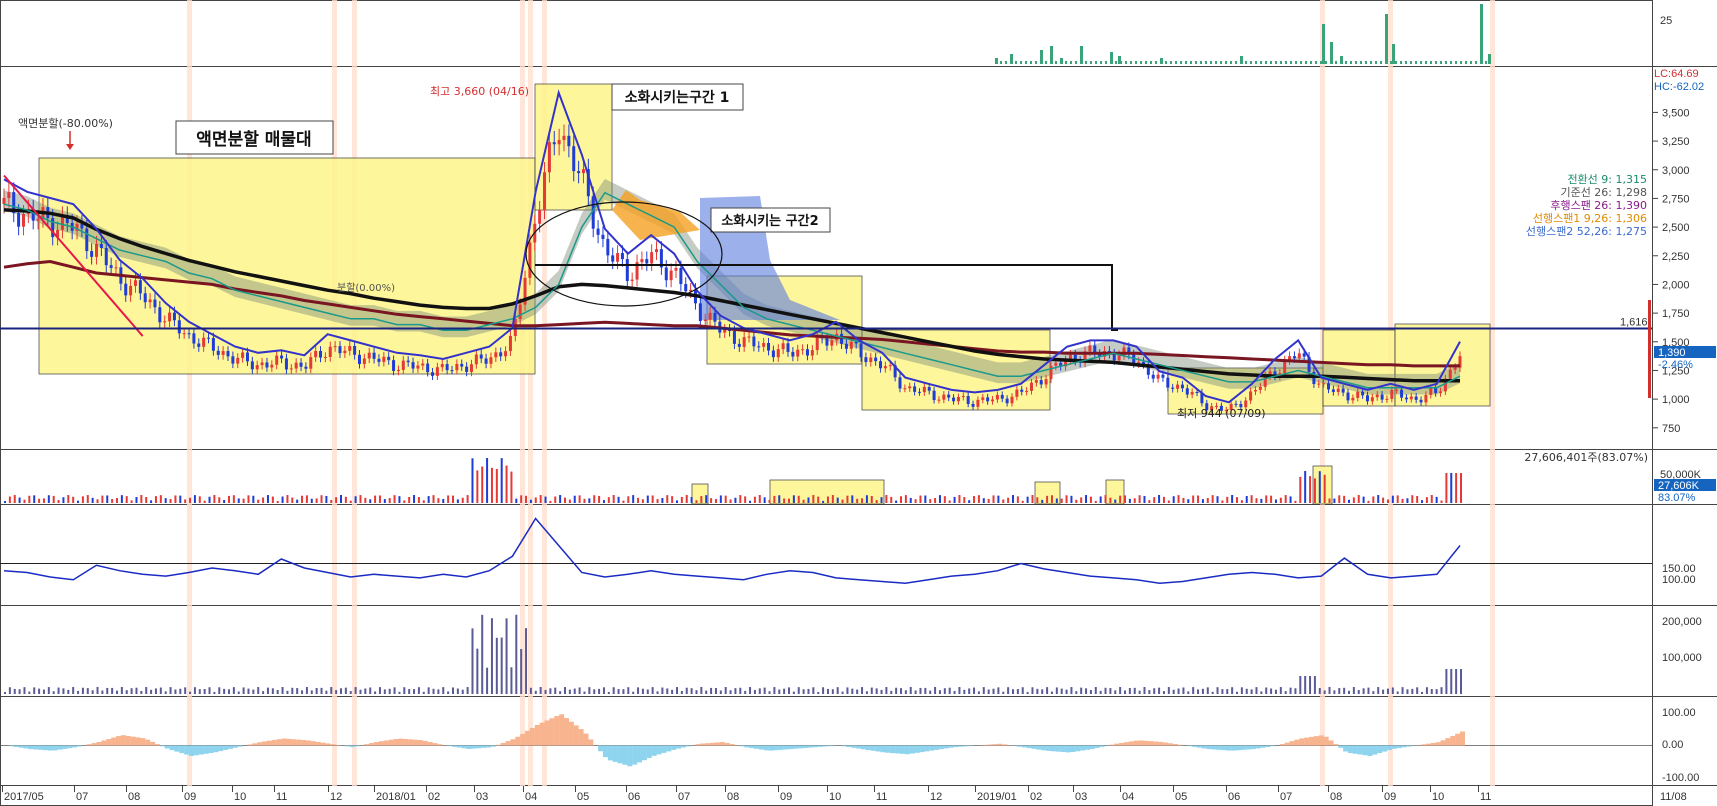 This screenshot has width=1717, height=806. What do you see at coordinates (1081, 797) in the screenshot?
I see `x-tick: 03` at bounding box center [1081, 797].